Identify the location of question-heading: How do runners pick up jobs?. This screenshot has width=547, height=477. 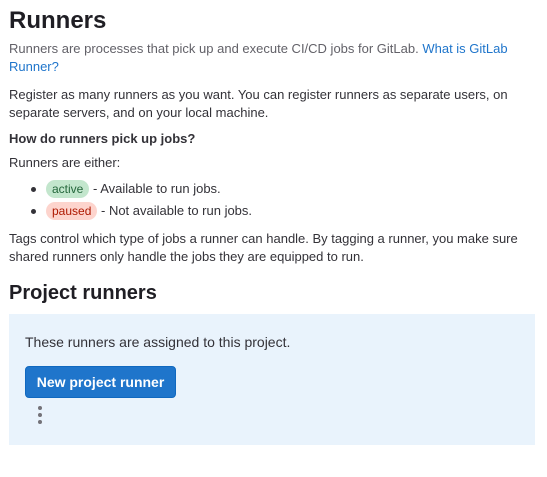
(102, 138).